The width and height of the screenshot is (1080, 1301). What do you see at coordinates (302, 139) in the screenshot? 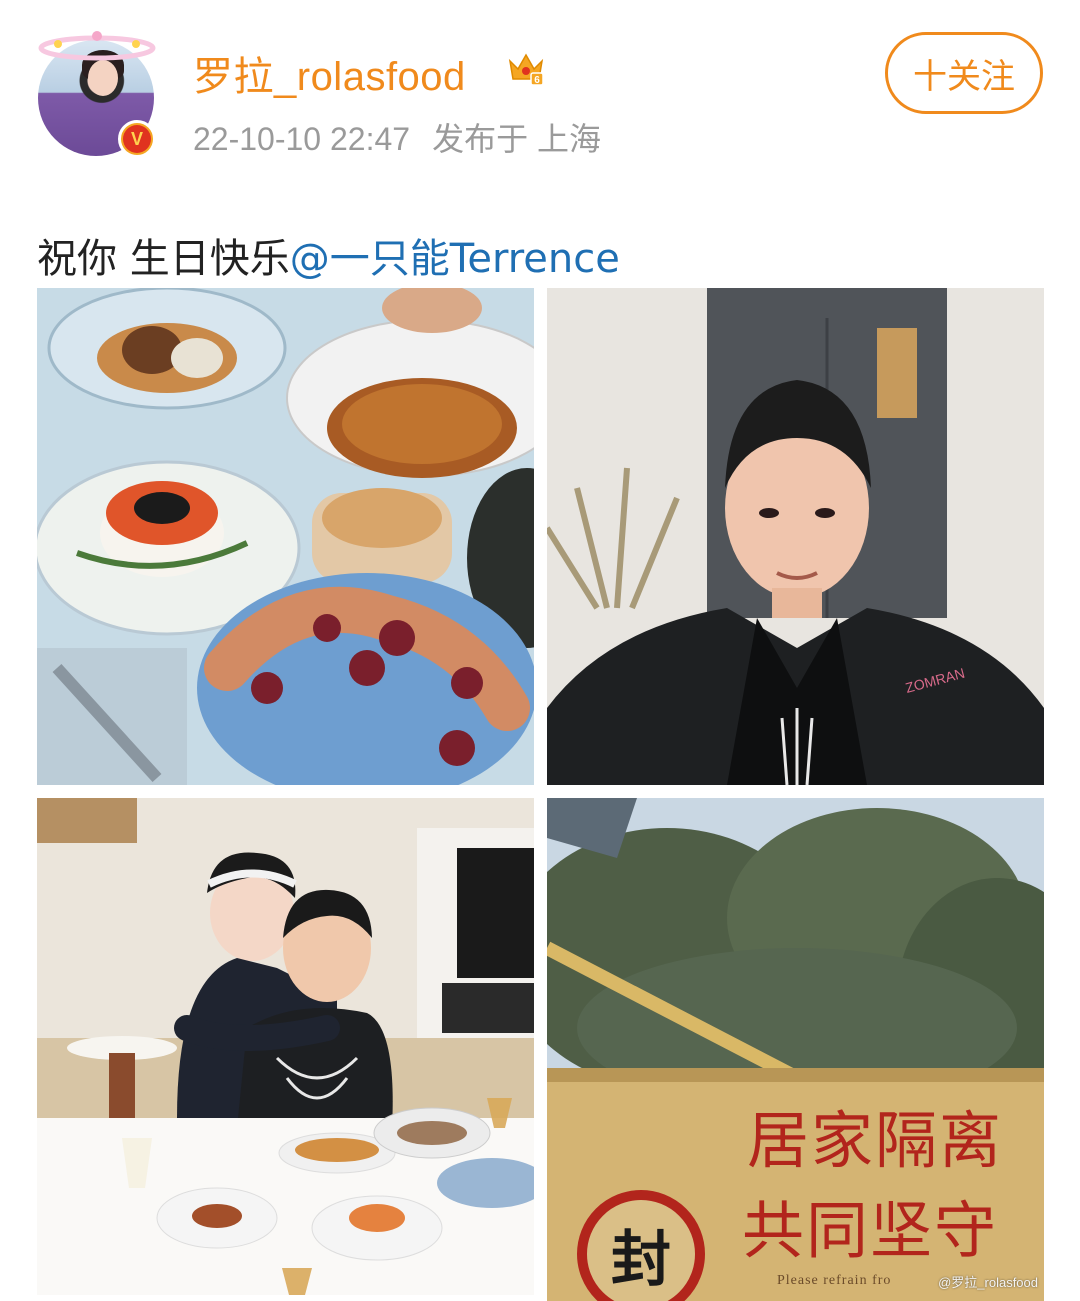
I see `post-timestamp: 22-10-10 22:47` at bounding box center [302, 139].